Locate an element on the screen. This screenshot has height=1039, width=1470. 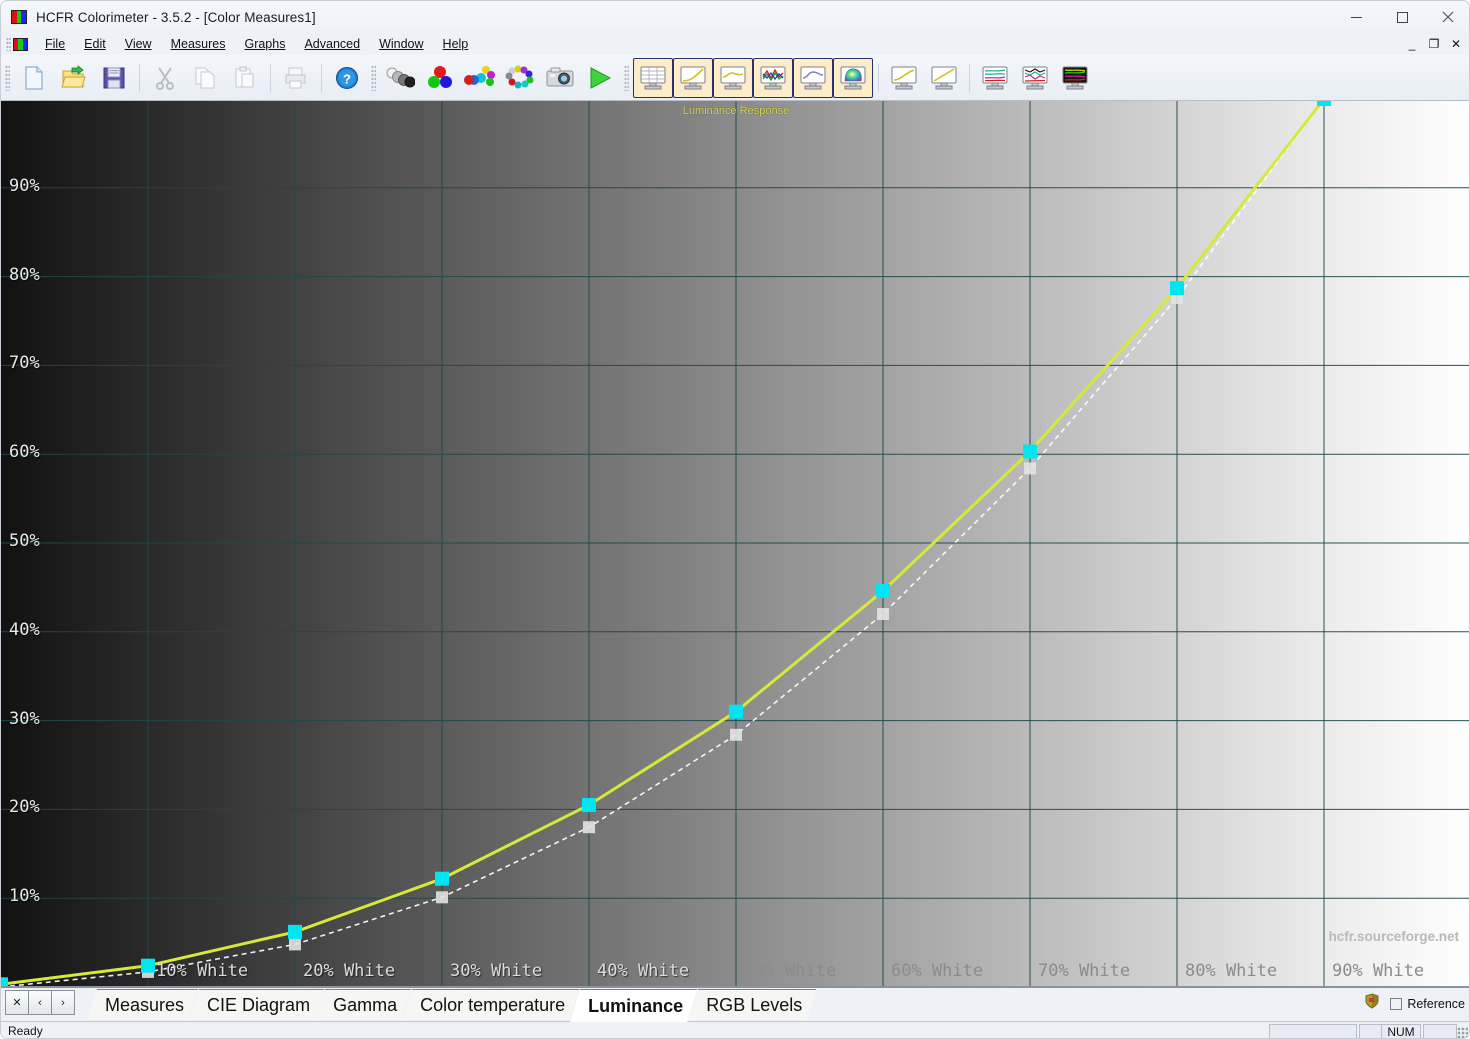
tab-navigation-buttons: ✕ ‹ › is located at coordinates (40, 1002).